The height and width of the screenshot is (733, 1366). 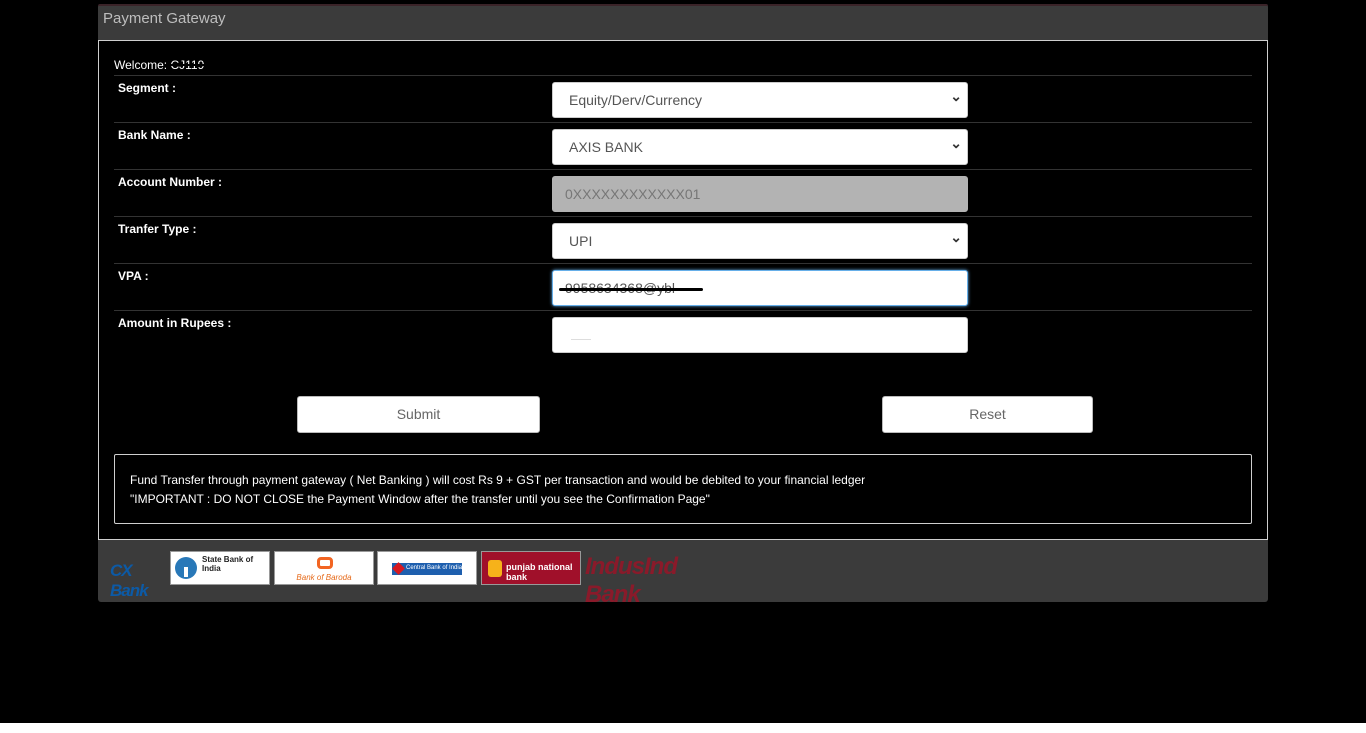 I want to click on cb-bank-logo: CX Bank, so click(x=129, y=580).